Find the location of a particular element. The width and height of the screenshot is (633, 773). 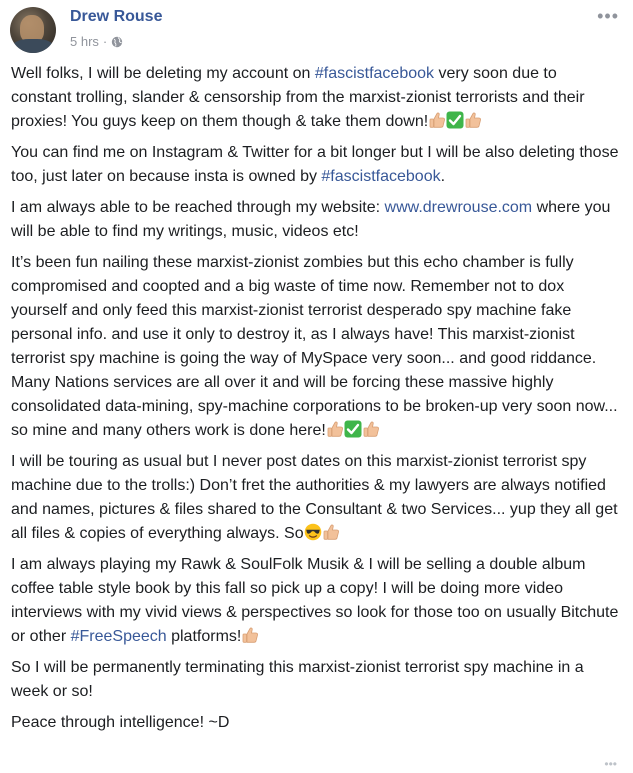

post-timestamp: 5 hrs is located at coordinates (84, 41).